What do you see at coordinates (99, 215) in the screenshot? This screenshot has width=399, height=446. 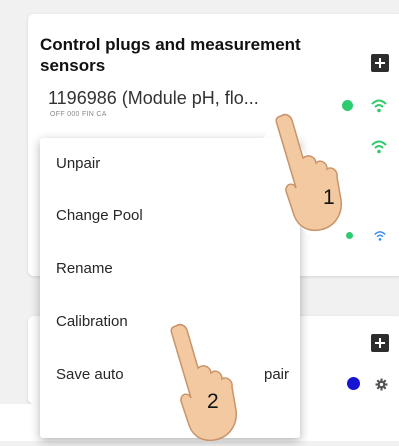 I see `menu-item-change-pool: Change Pool` at bounding box center [99, 215].